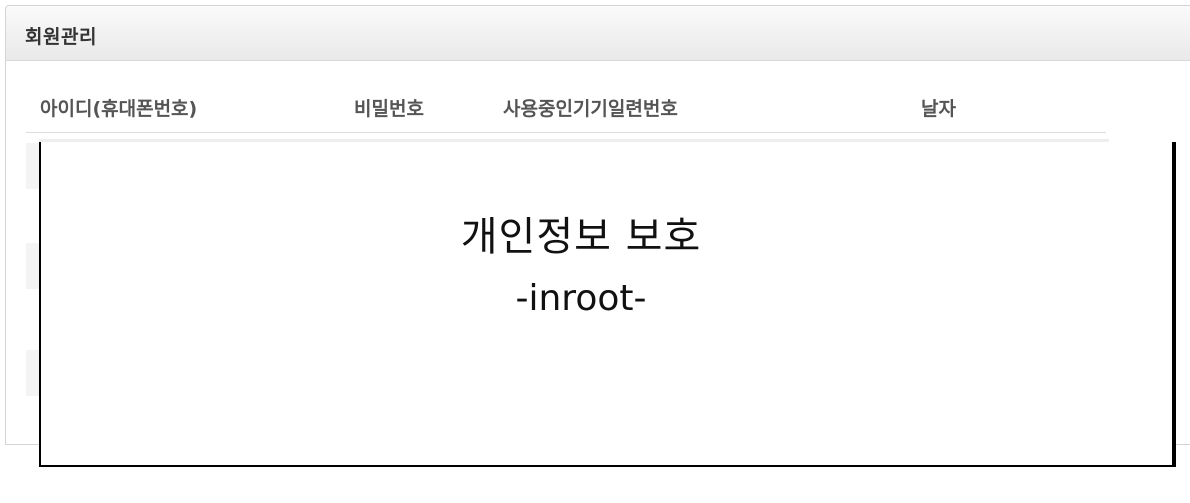 The width and height of the screenshot is (1190, 503). What do you see at coordinates (938, 107) in the screenshot?
I see `column-header-date: 날자` at bounding box center [938, 107].